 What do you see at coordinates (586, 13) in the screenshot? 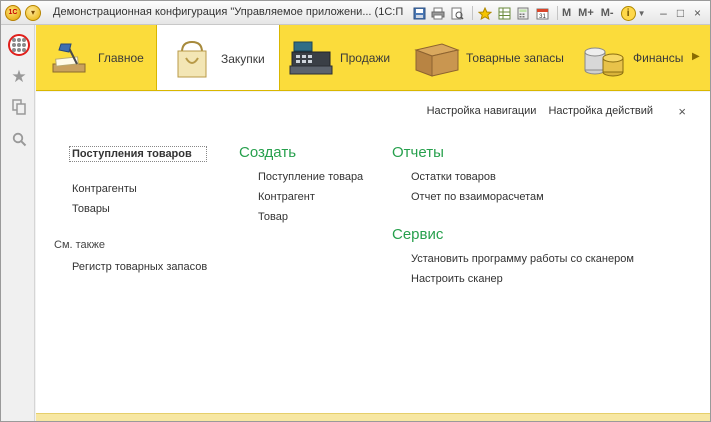
I see `memory-add-button: M+` at bounding box center [586, 13].